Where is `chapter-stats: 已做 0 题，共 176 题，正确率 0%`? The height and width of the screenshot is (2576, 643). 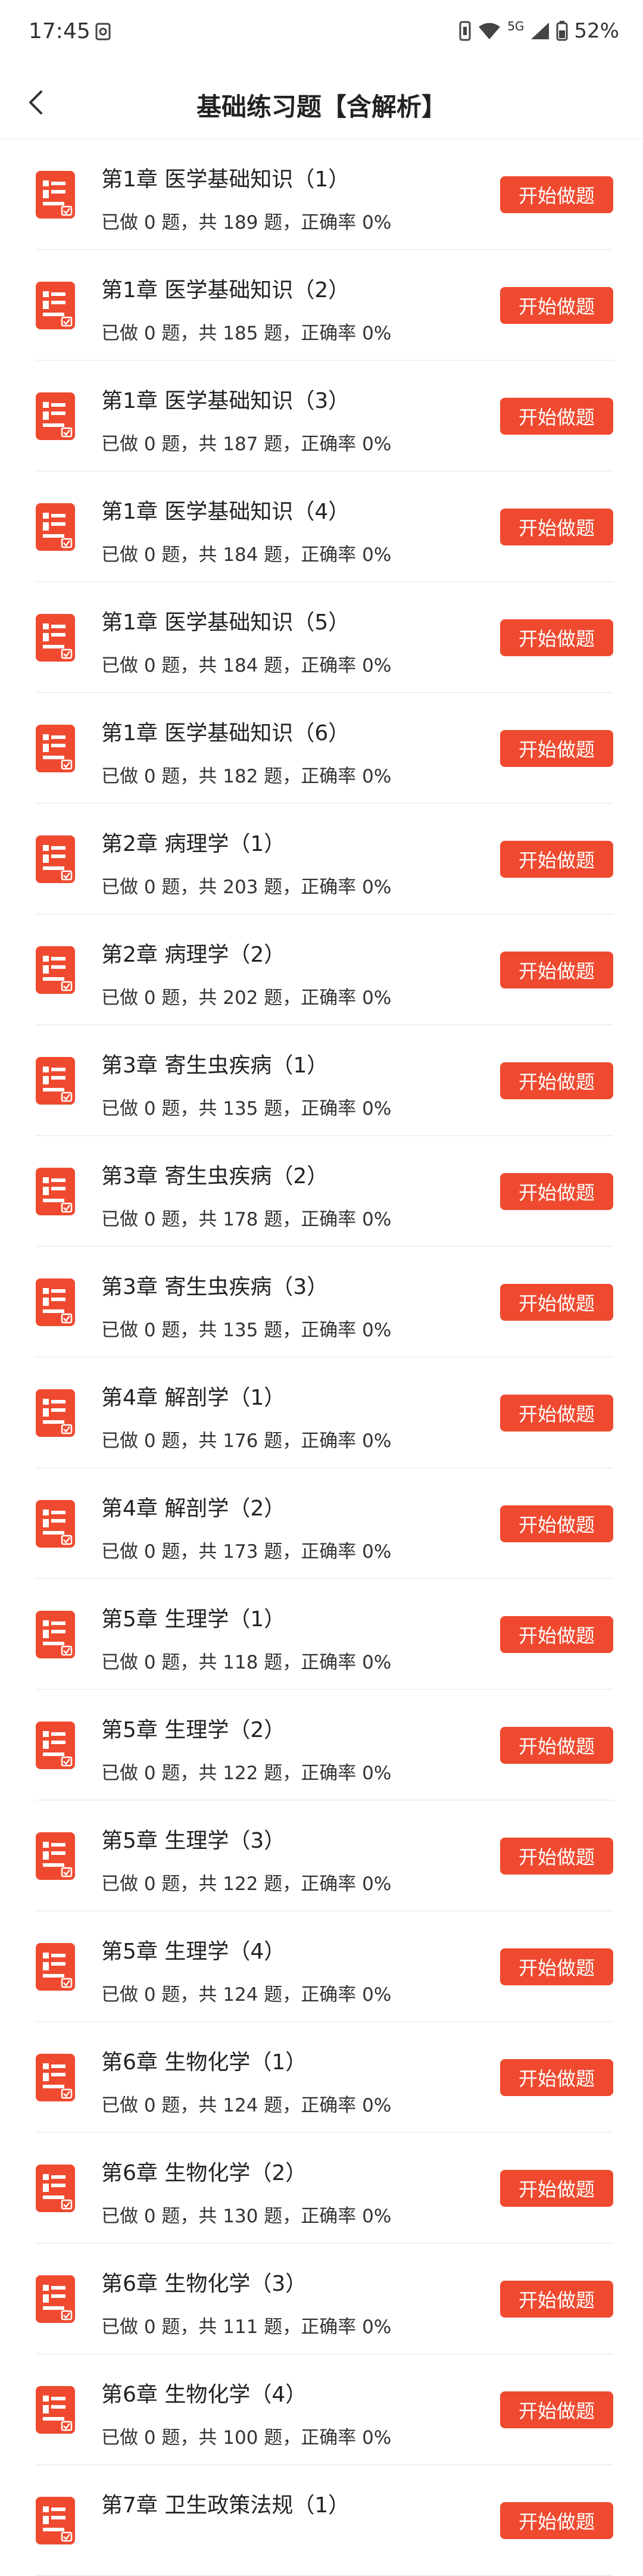
chapter-stats: 已做 0 题，共 176 题，正确率 0% is located at coordinates (246, 1441).